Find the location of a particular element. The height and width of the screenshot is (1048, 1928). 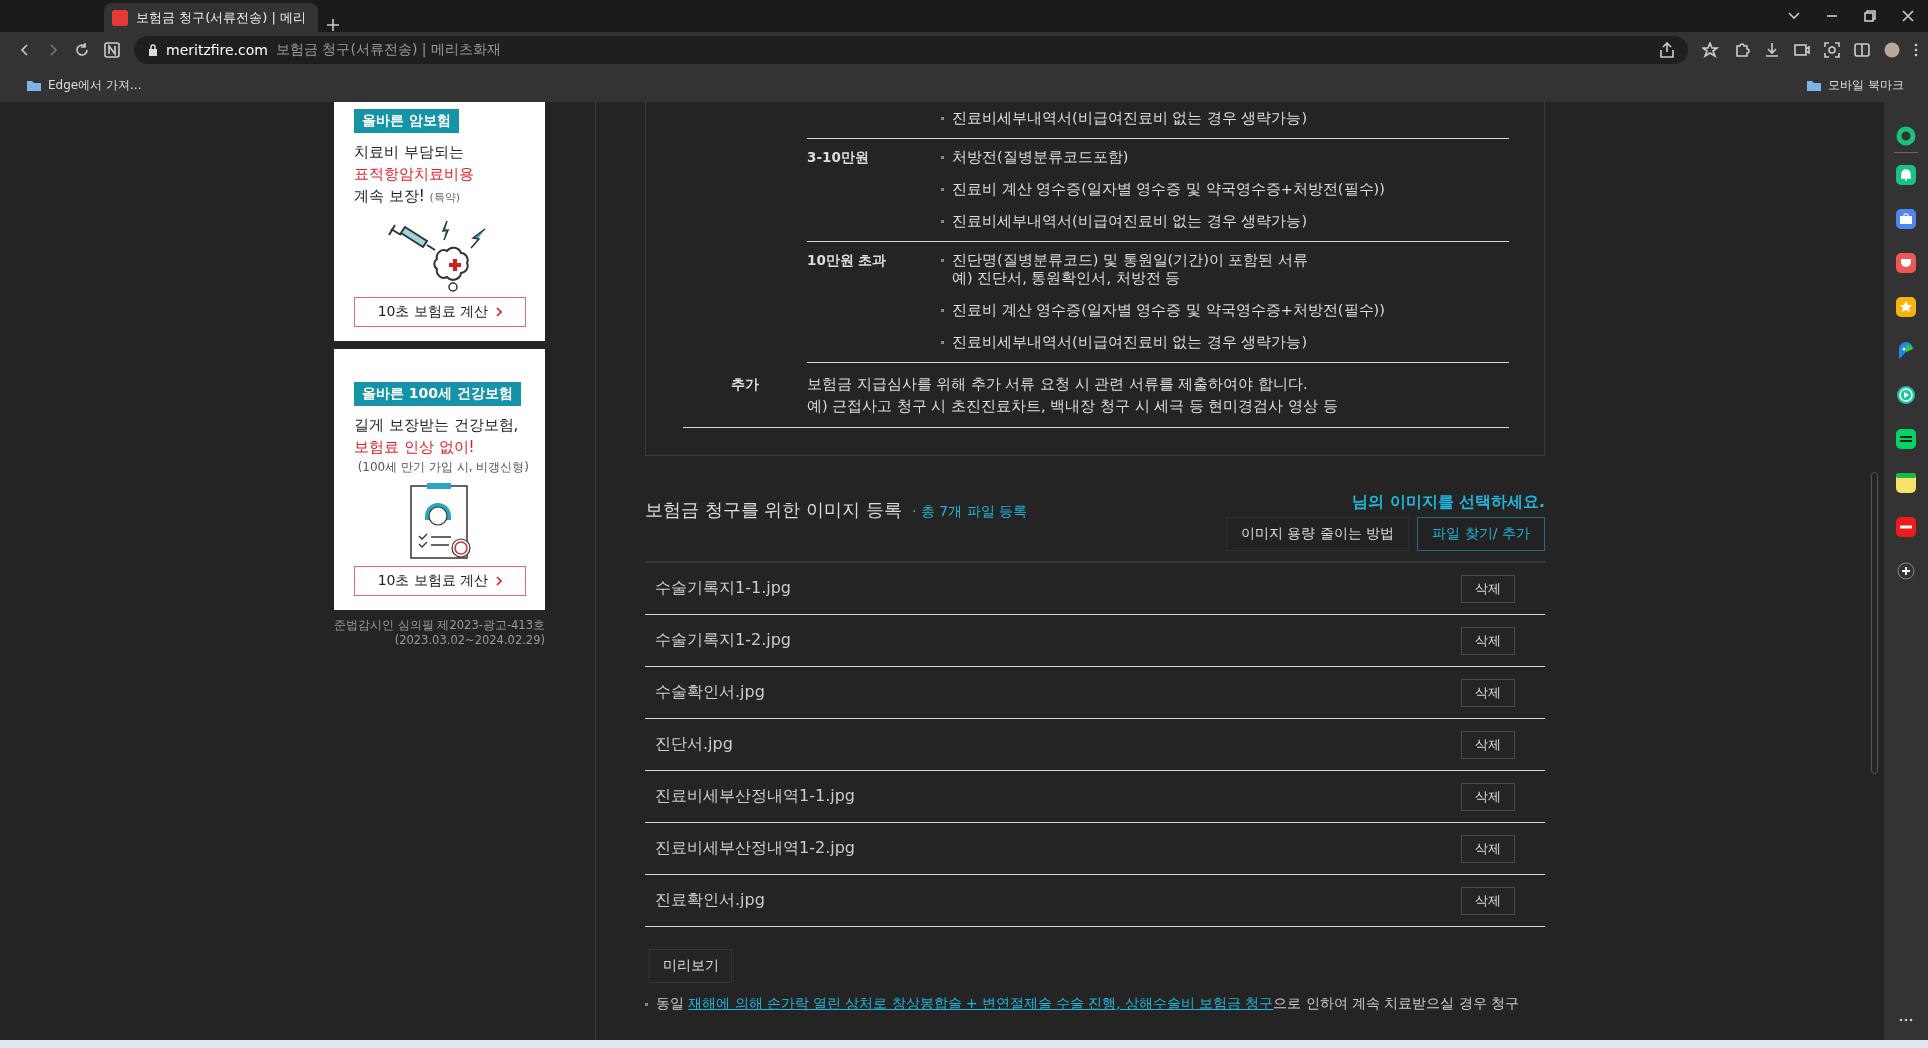

ad-card: 올바른 암보험 치료비 부담되는 표적항암치료비용 계속 보장! (특약) 10초 보험료 계산 is located at coordinates (439, 221).